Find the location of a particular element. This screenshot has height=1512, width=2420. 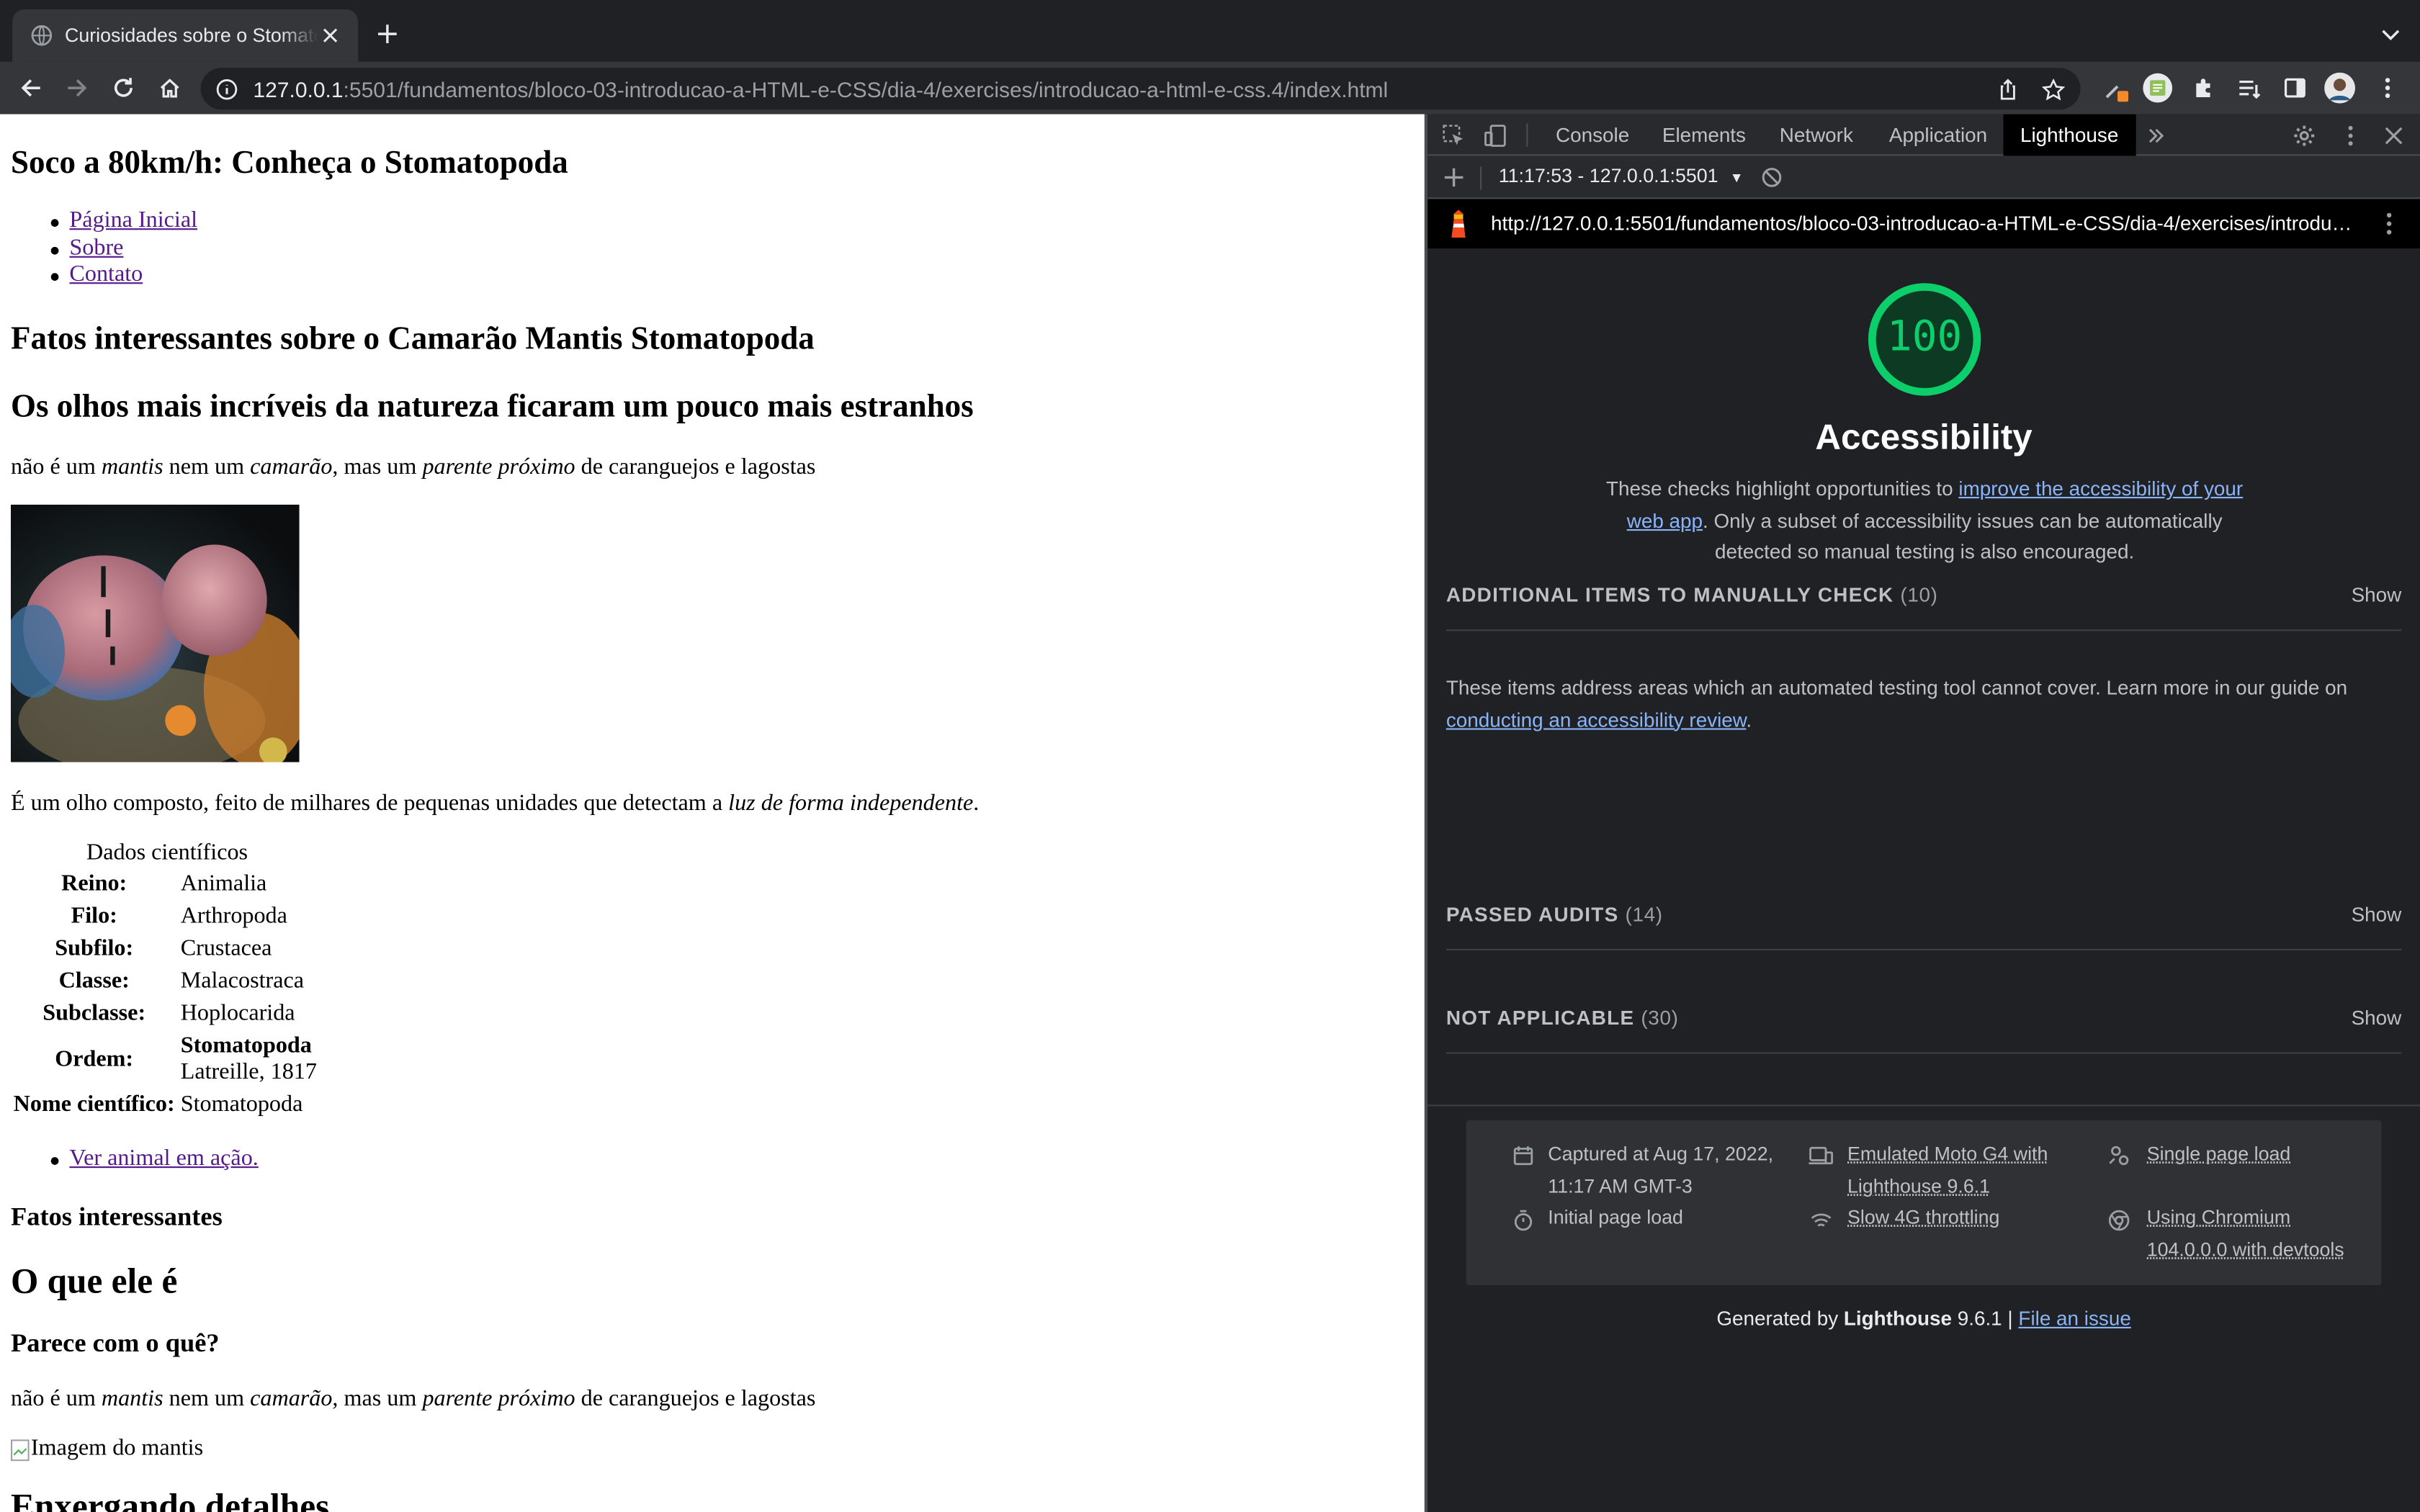

looks-heading: Parece com o quê? is located at coordinates (115, 1343).